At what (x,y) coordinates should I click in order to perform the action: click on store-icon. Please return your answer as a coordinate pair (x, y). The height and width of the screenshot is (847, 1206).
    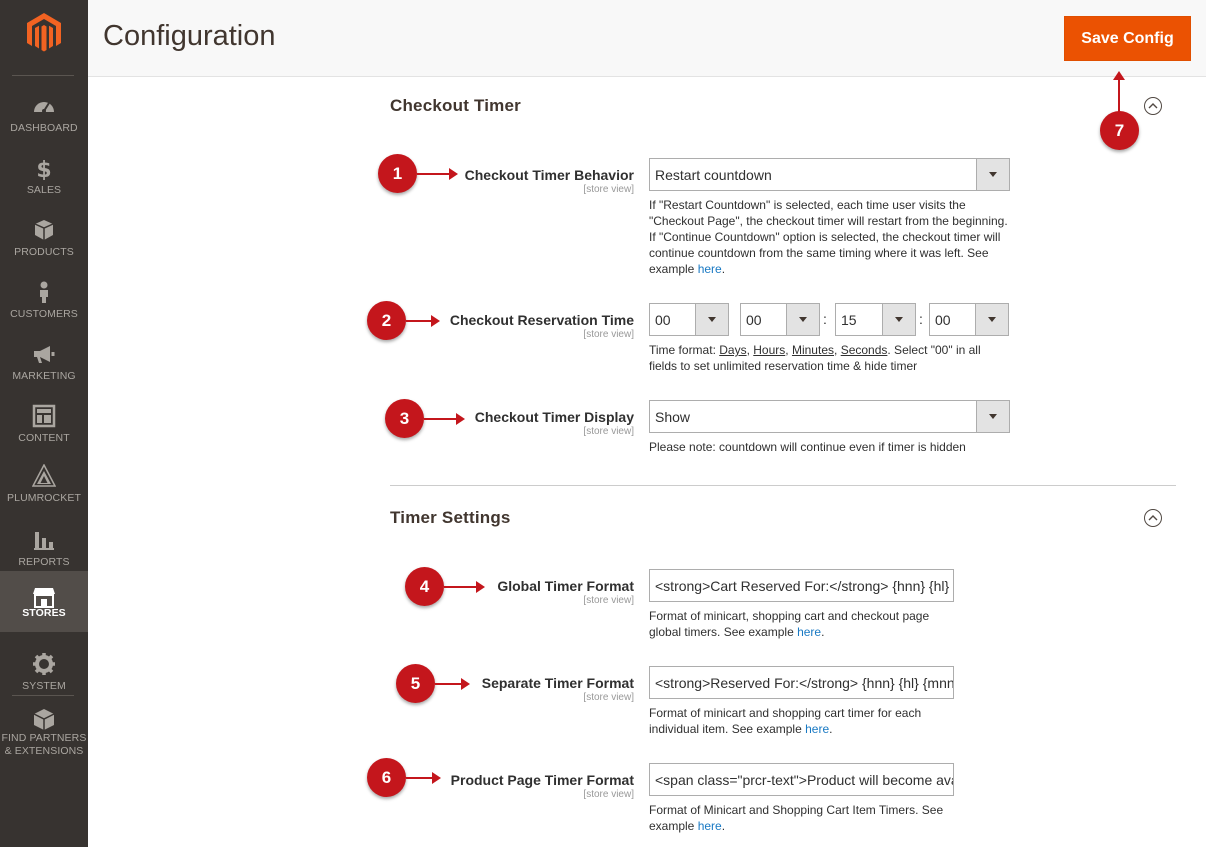
    Looking at the image, I should click on (44, 598).